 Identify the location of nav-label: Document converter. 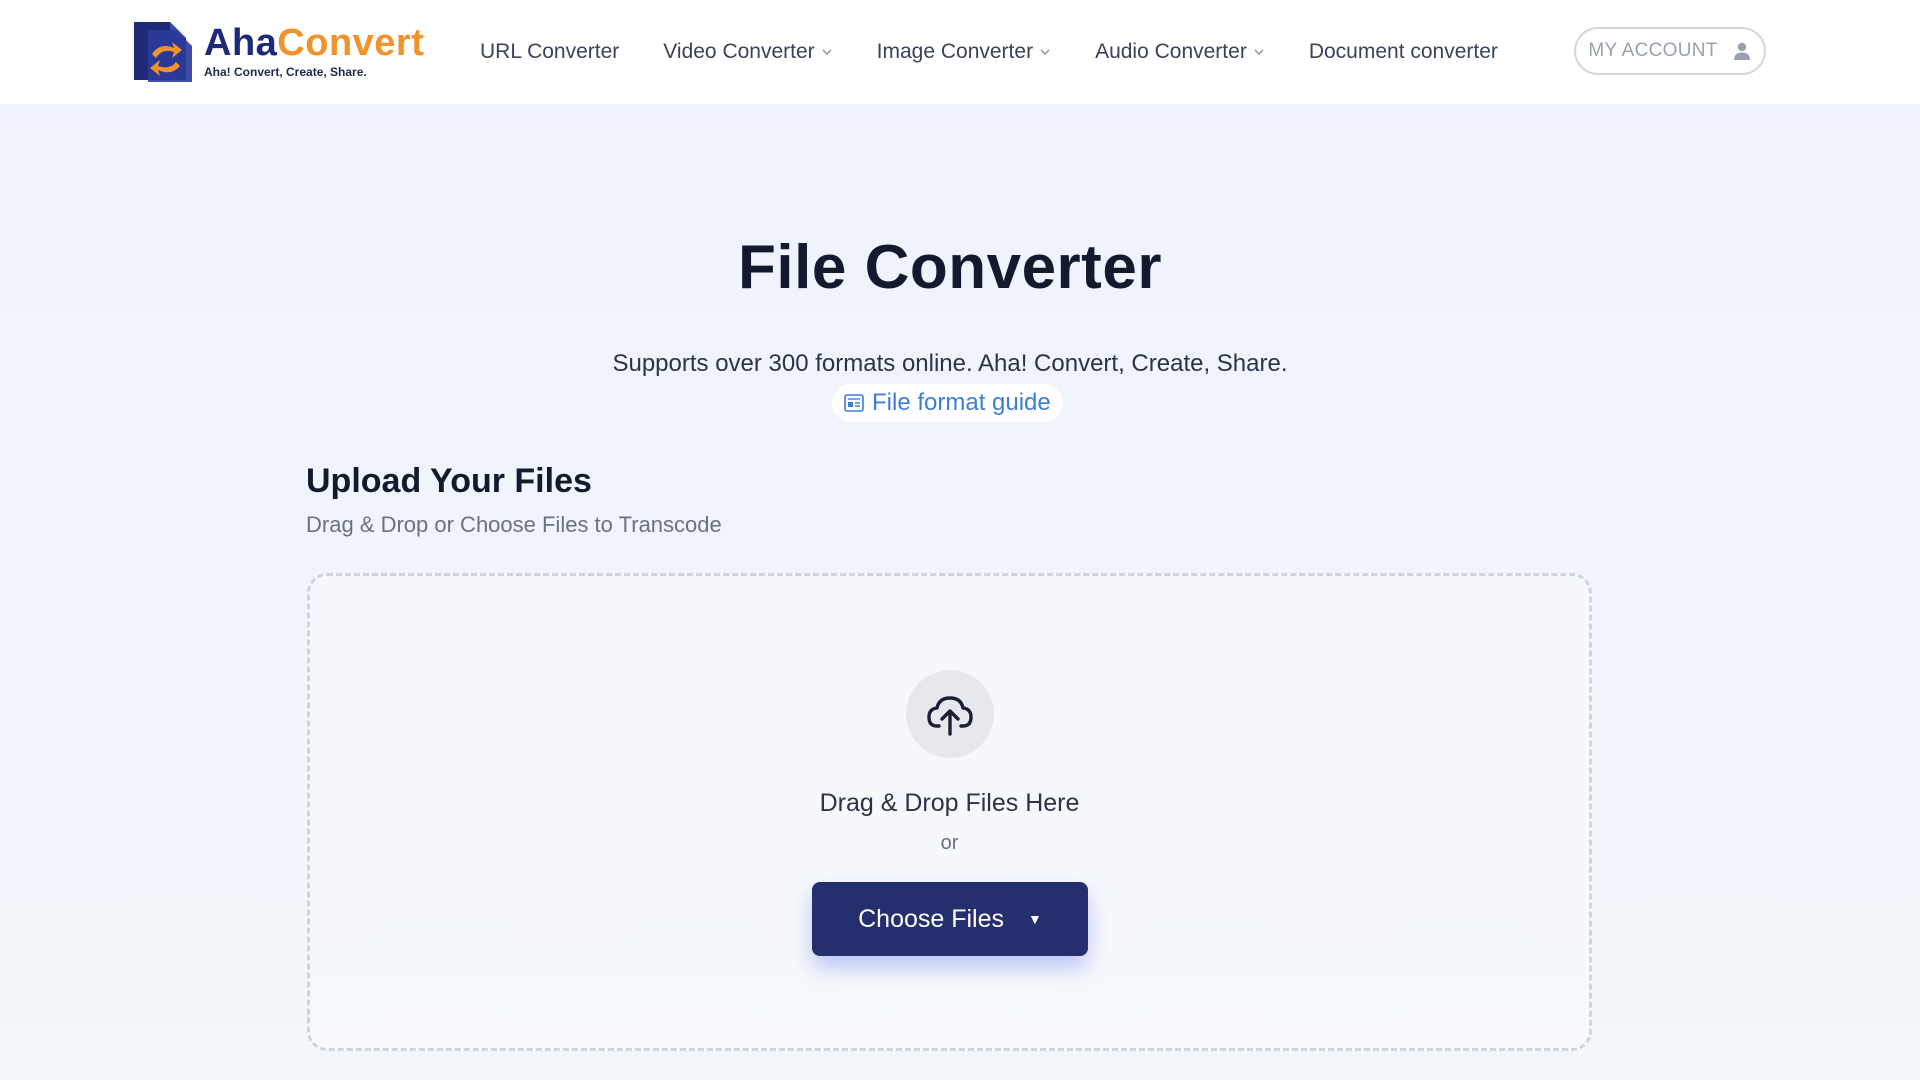
(1403, 51).